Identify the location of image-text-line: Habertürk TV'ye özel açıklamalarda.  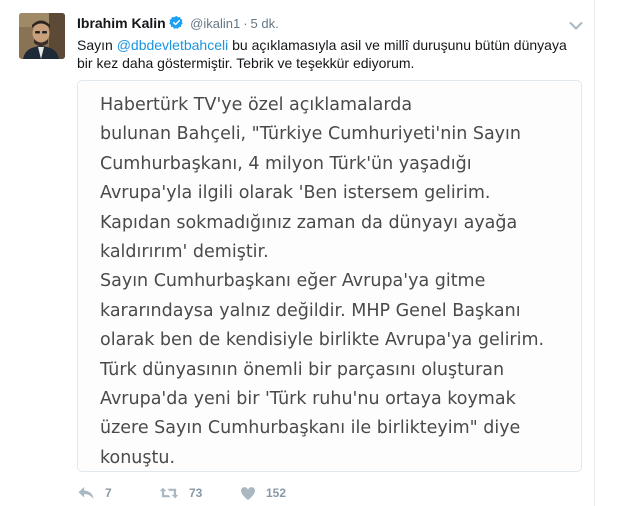
(256, 105).